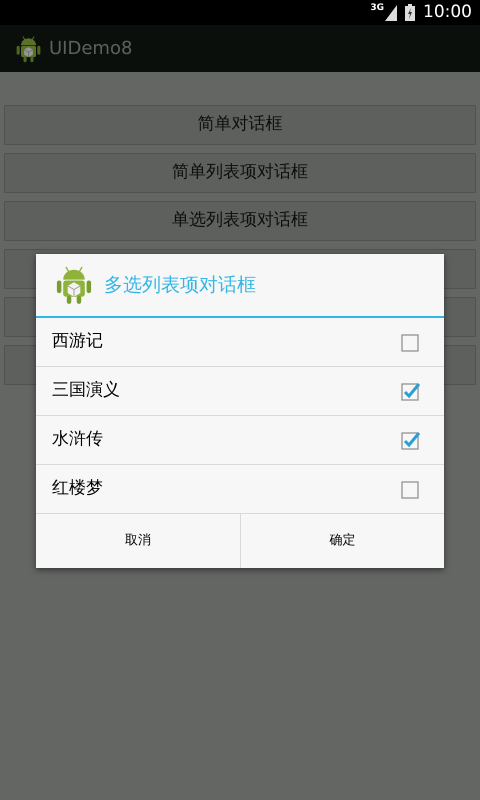 This screenshot has width=480, height=800. What do you see at coordinates (240, 440) in the screenshot?
I see `list-item: 水浒传` at bounding box center [240, 440].